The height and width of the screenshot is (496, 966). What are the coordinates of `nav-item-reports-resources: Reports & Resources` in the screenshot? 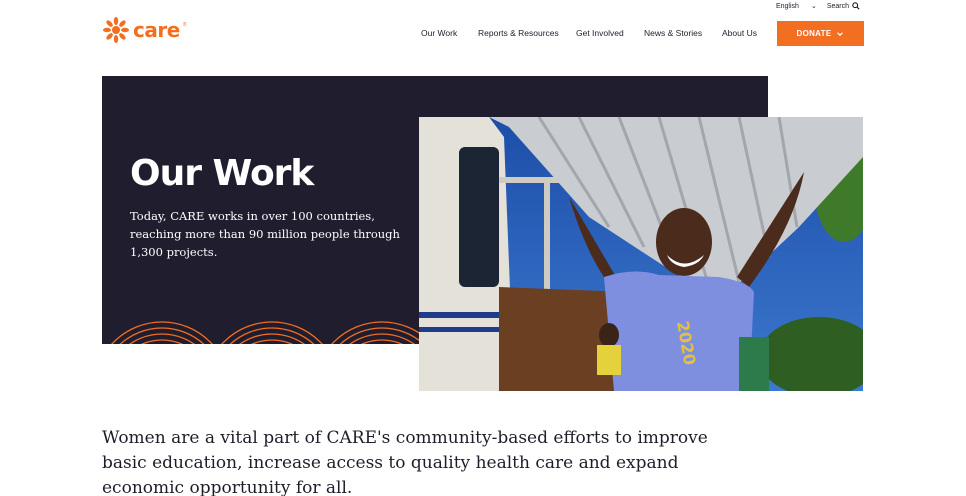 It's located at (518, 33).